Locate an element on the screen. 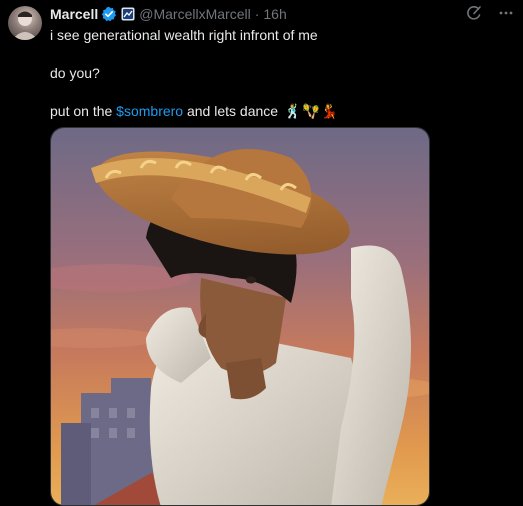 Image resolution: width=523 pixels, height=506 pixels. tweet-header: Marcell @MarcellxMarcell · 16h is located at coordinates (168, 14).